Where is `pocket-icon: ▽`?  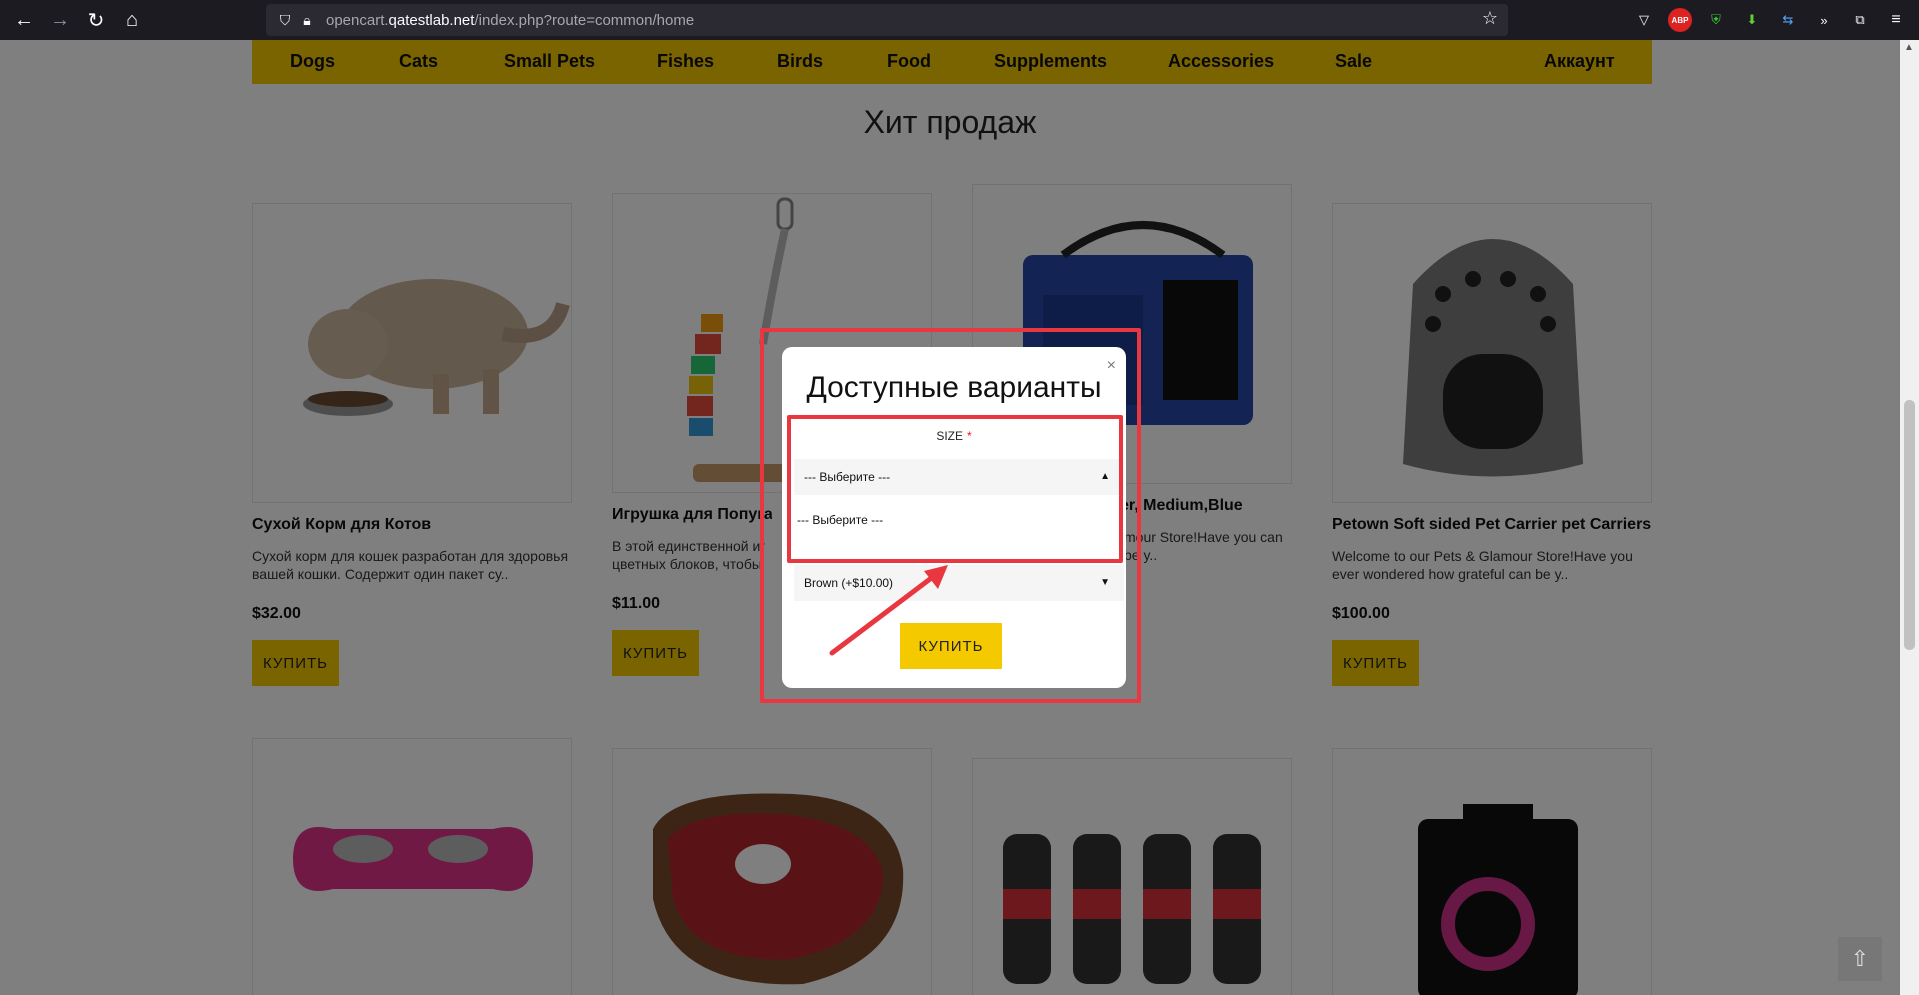 pocket-icon: ▽ is located at coordinates (1644, 20).